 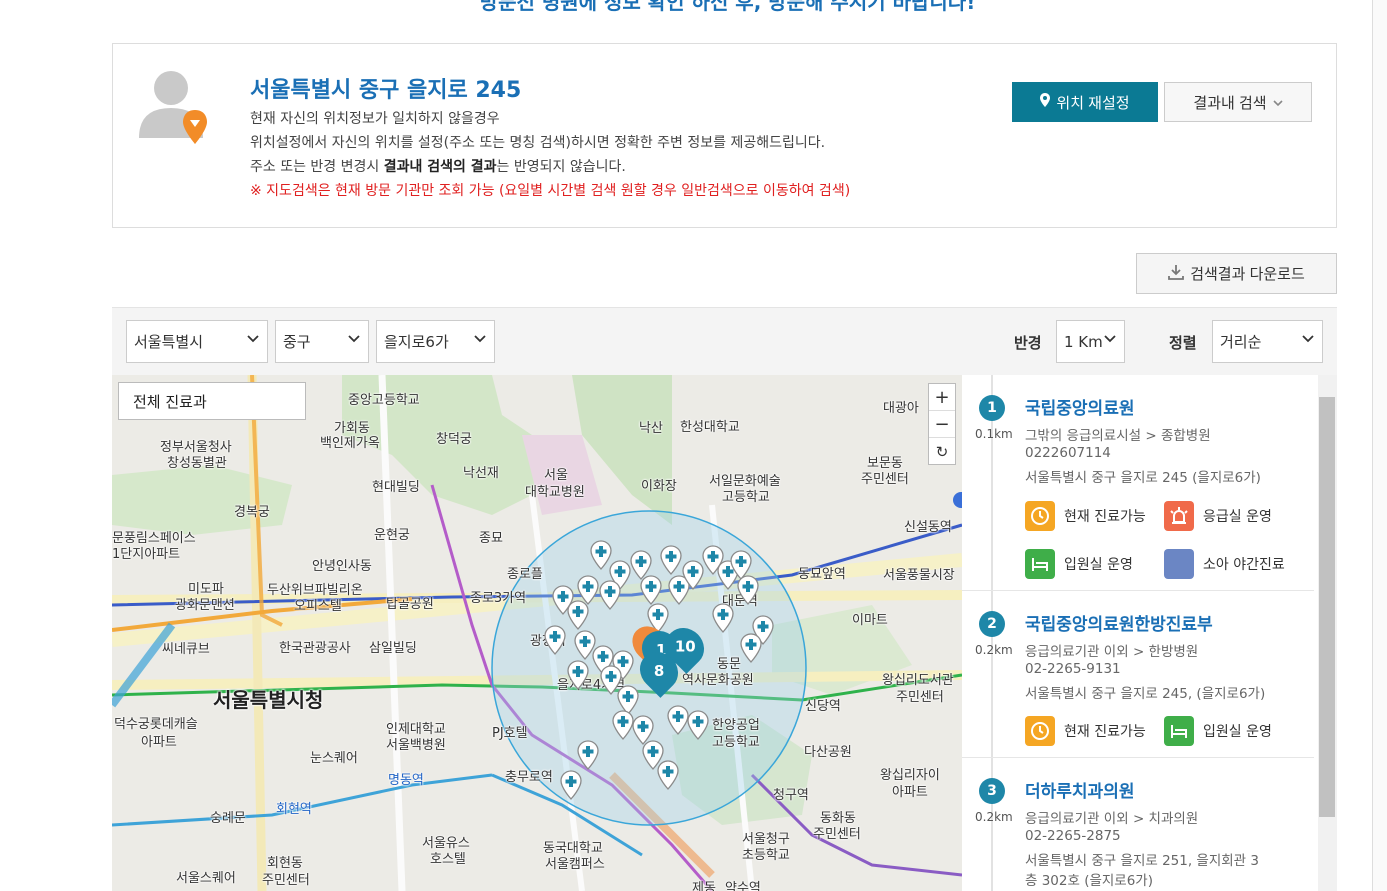 What do you see at coordinates (1079, 406) in the screenshot?
I see `result-name: 국립중앙의료원` at bounding box center [1079, 406].